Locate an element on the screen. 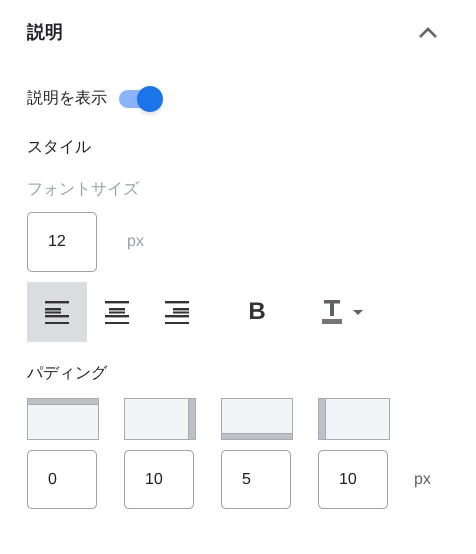  section-title: 説明 is located at coordinates (45, 32).